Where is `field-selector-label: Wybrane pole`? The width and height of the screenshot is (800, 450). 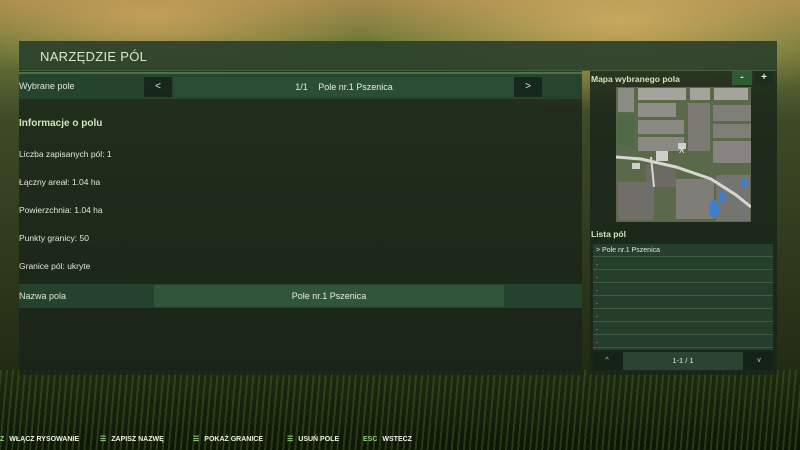 field-selector-label: Wybrane pole is located at coordinates (47, 86).